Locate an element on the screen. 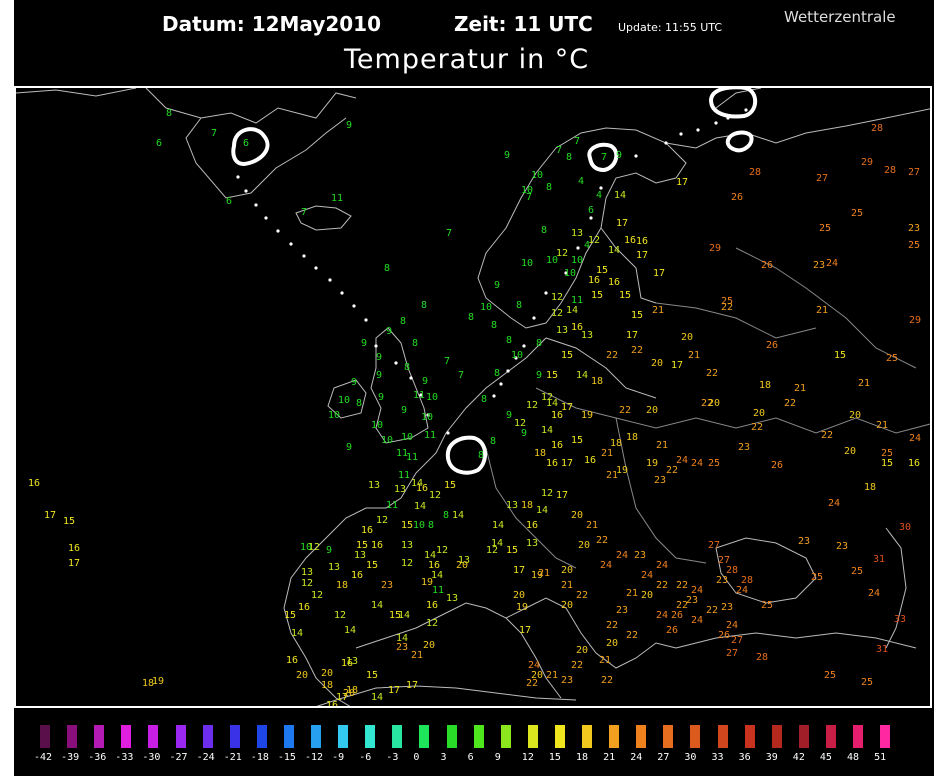 Image resolution: width=946 pixels, height=776 pixels. station-temp-122: 21 is located at coordinates (607, 453).